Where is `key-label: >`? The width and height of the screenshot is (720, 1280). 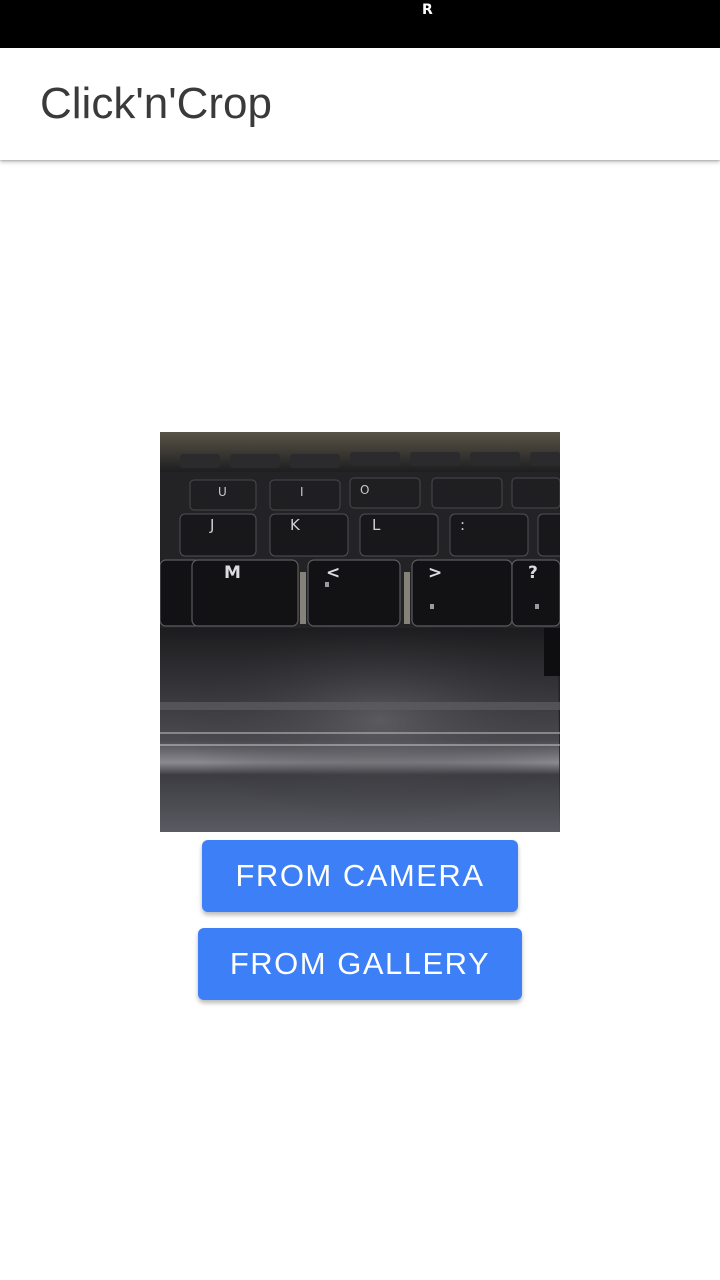 key-label: > is located at coordinates (435, 573).